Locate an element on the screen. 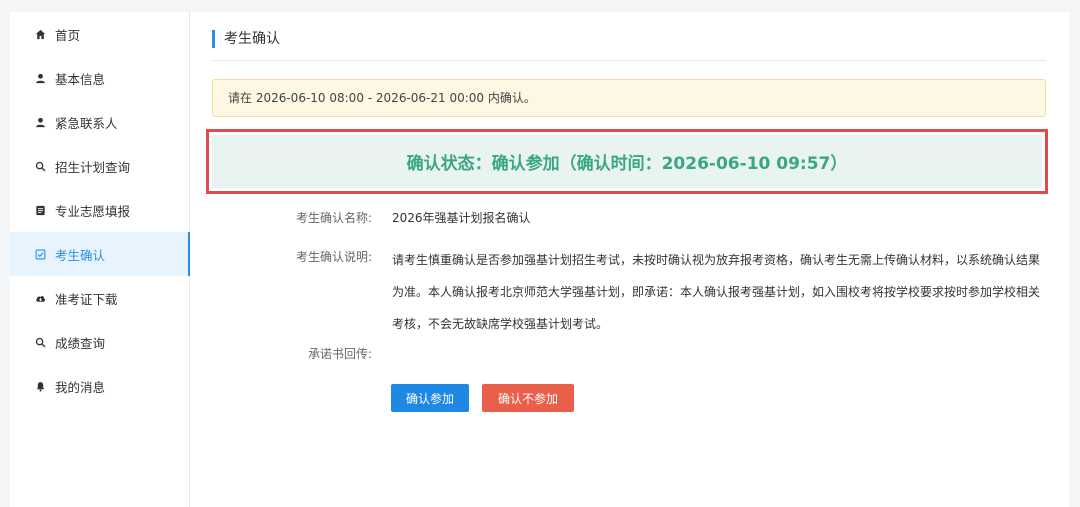 This screenshot has width=1080, height=507. sidebar-item-score-query: 成绩查询 is located at coordinates (100, 342).